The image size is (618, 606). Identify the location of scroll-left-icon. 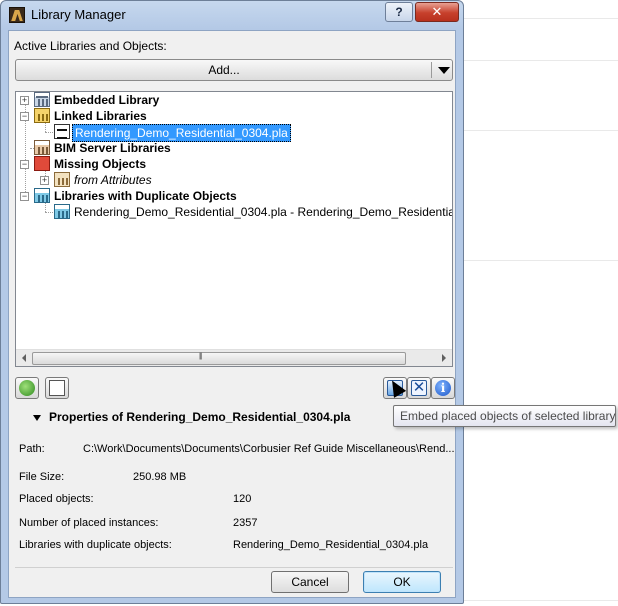
(24, 358).